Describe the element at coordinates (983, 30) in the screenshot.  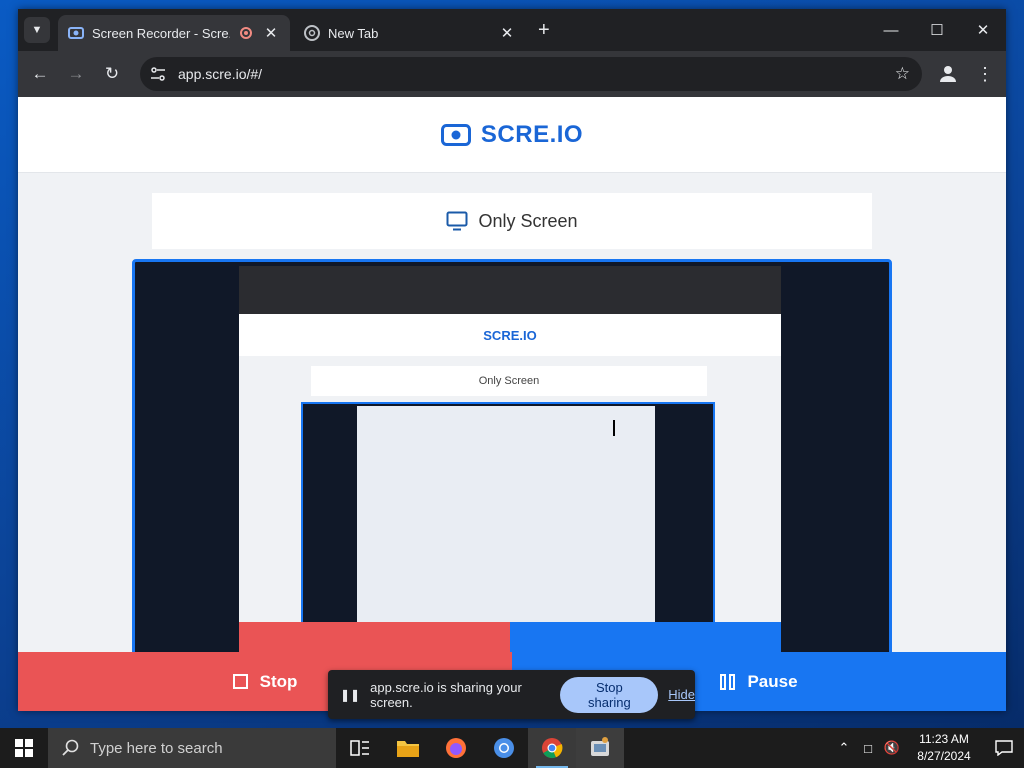
I see `close-window-button: ✕` at that location.